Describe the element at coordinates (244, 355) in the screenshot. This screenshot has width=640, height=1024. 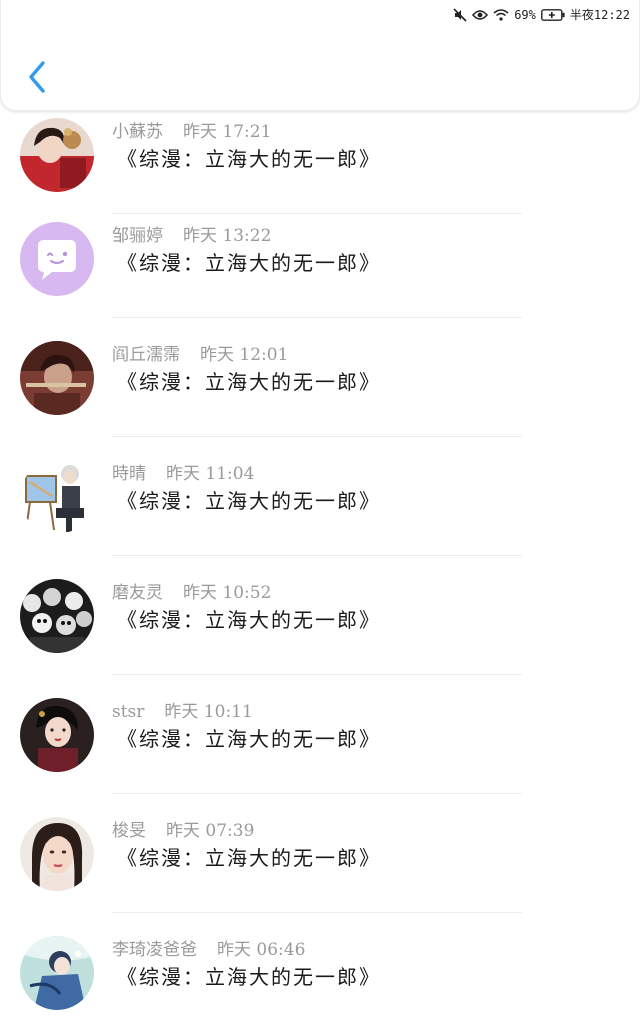
I see `comment-time: 昨天 12:01` at that location.